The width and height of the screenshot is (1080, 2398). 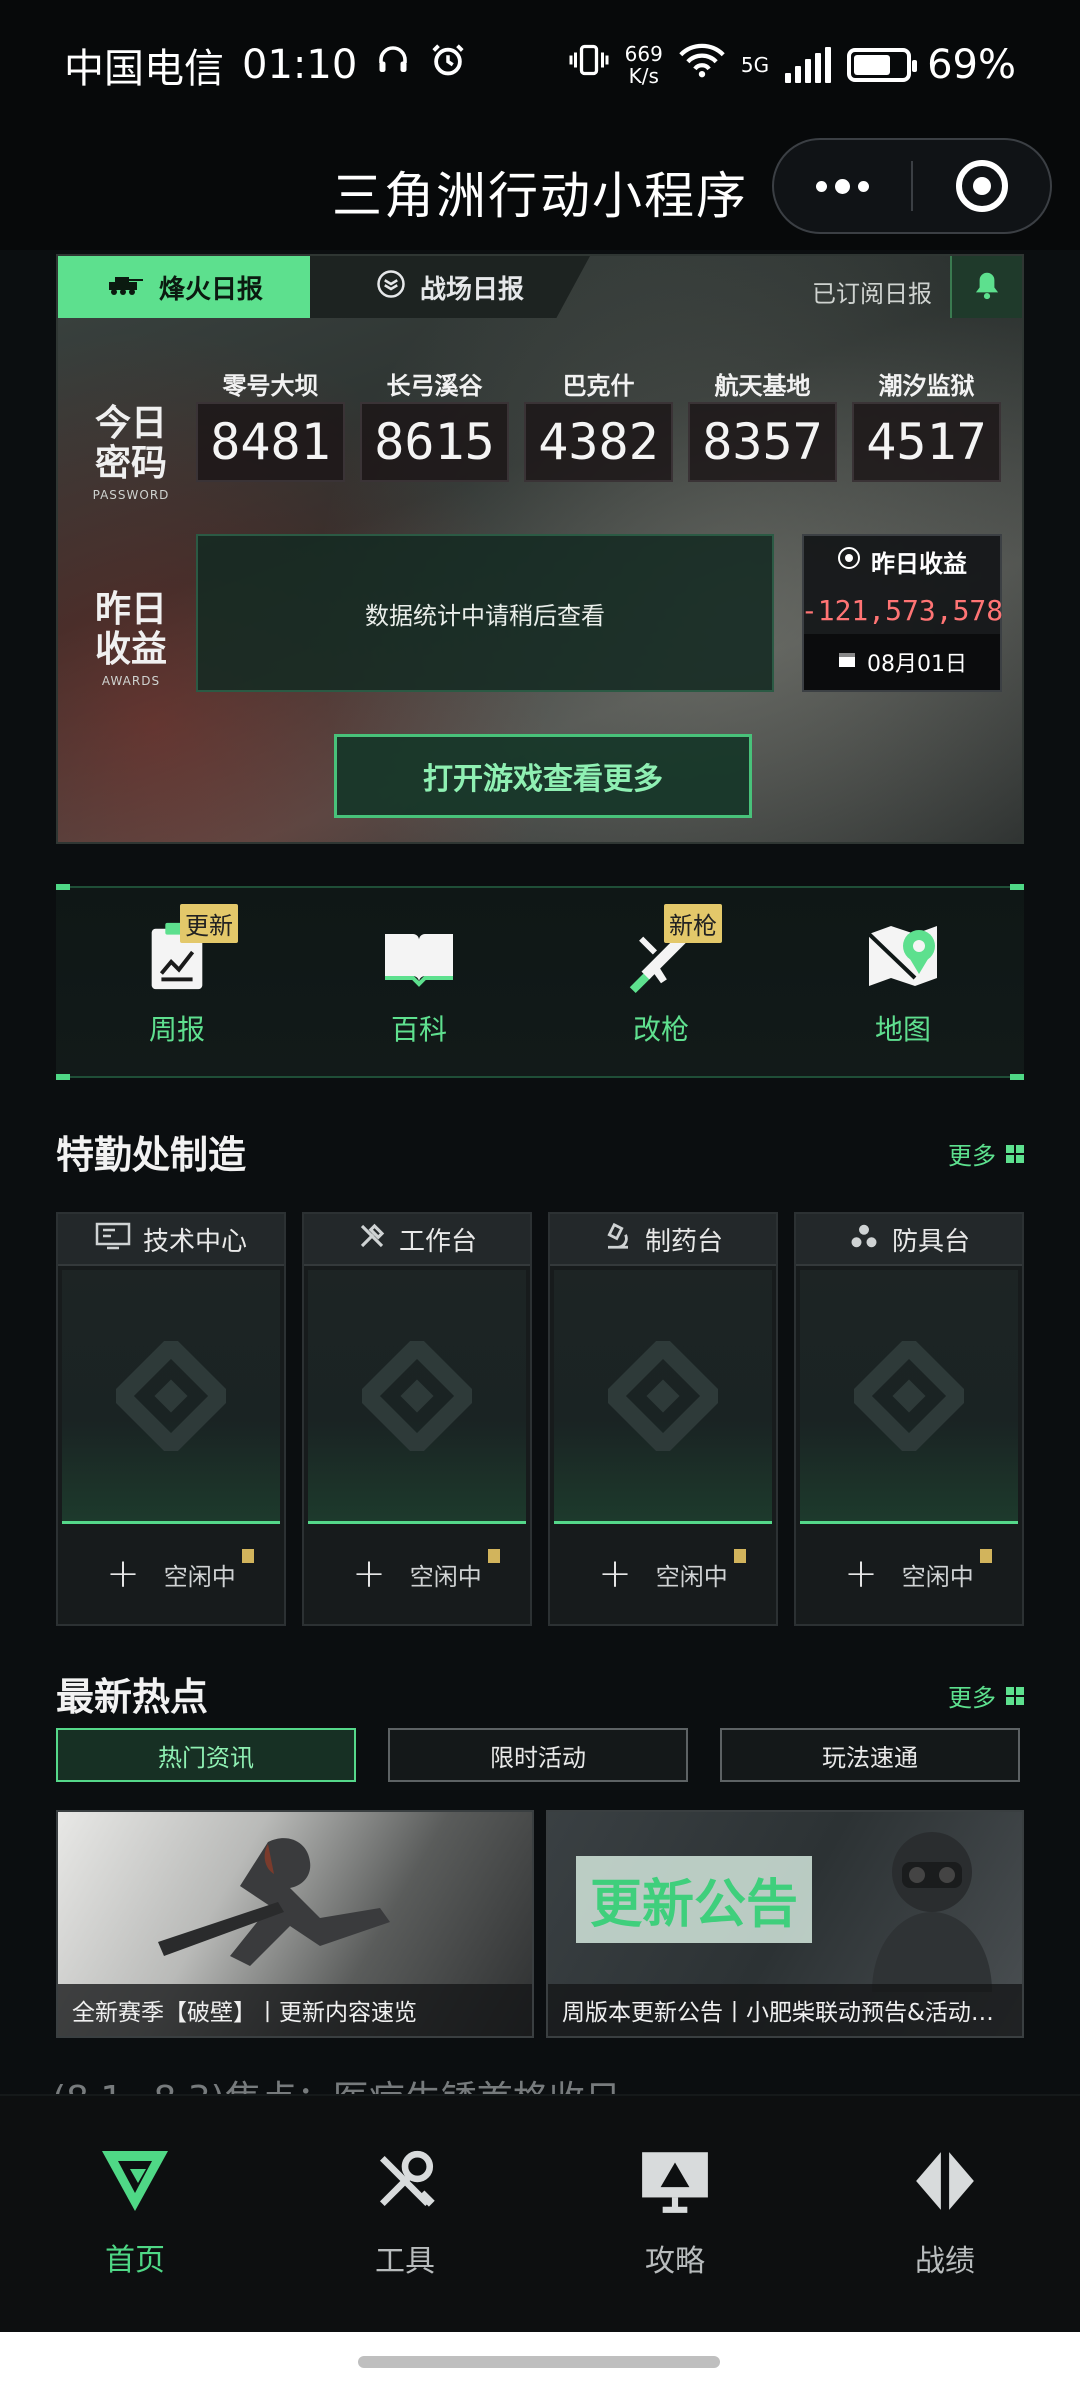 I want to click on code-item: 航天基地 8357, so click(x=762, y=424).